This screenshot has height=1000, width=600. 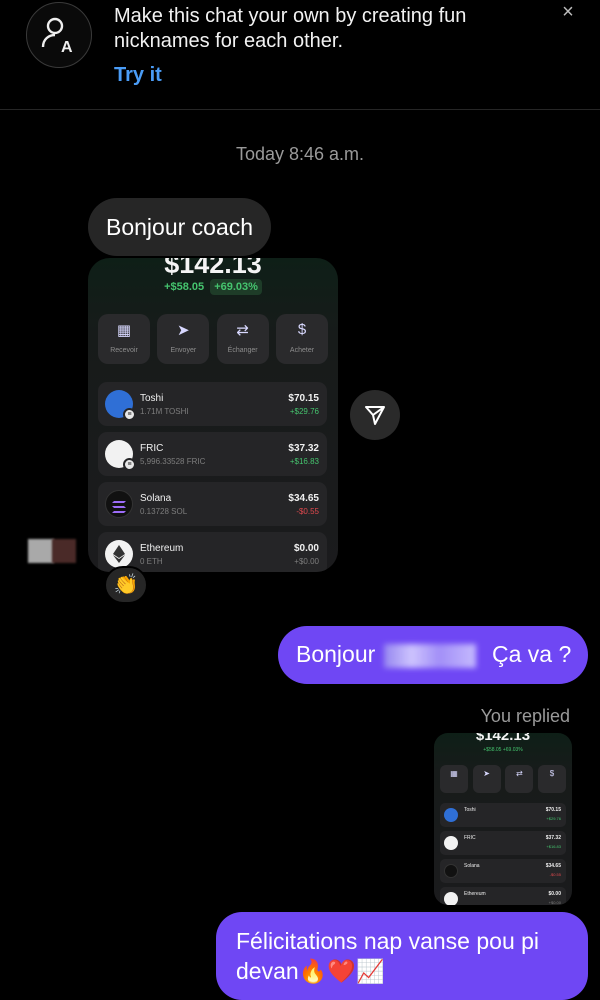 I want to click on coin-row-ethereum: Ethereum $0.00 +$0.00, so click(x=503, y=896).